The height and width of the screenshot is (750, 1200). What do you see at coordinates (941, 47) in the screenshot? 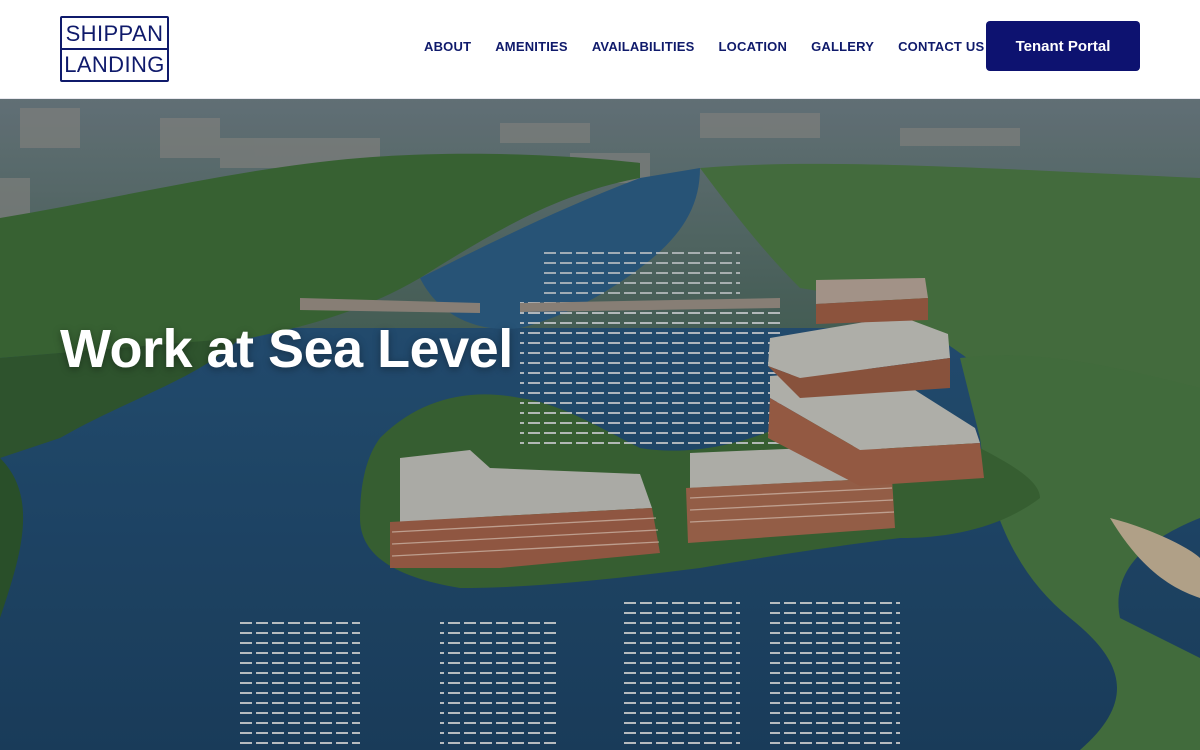
I see `nav-contact-us: CONTACT US` at bounding box center [941, 47].